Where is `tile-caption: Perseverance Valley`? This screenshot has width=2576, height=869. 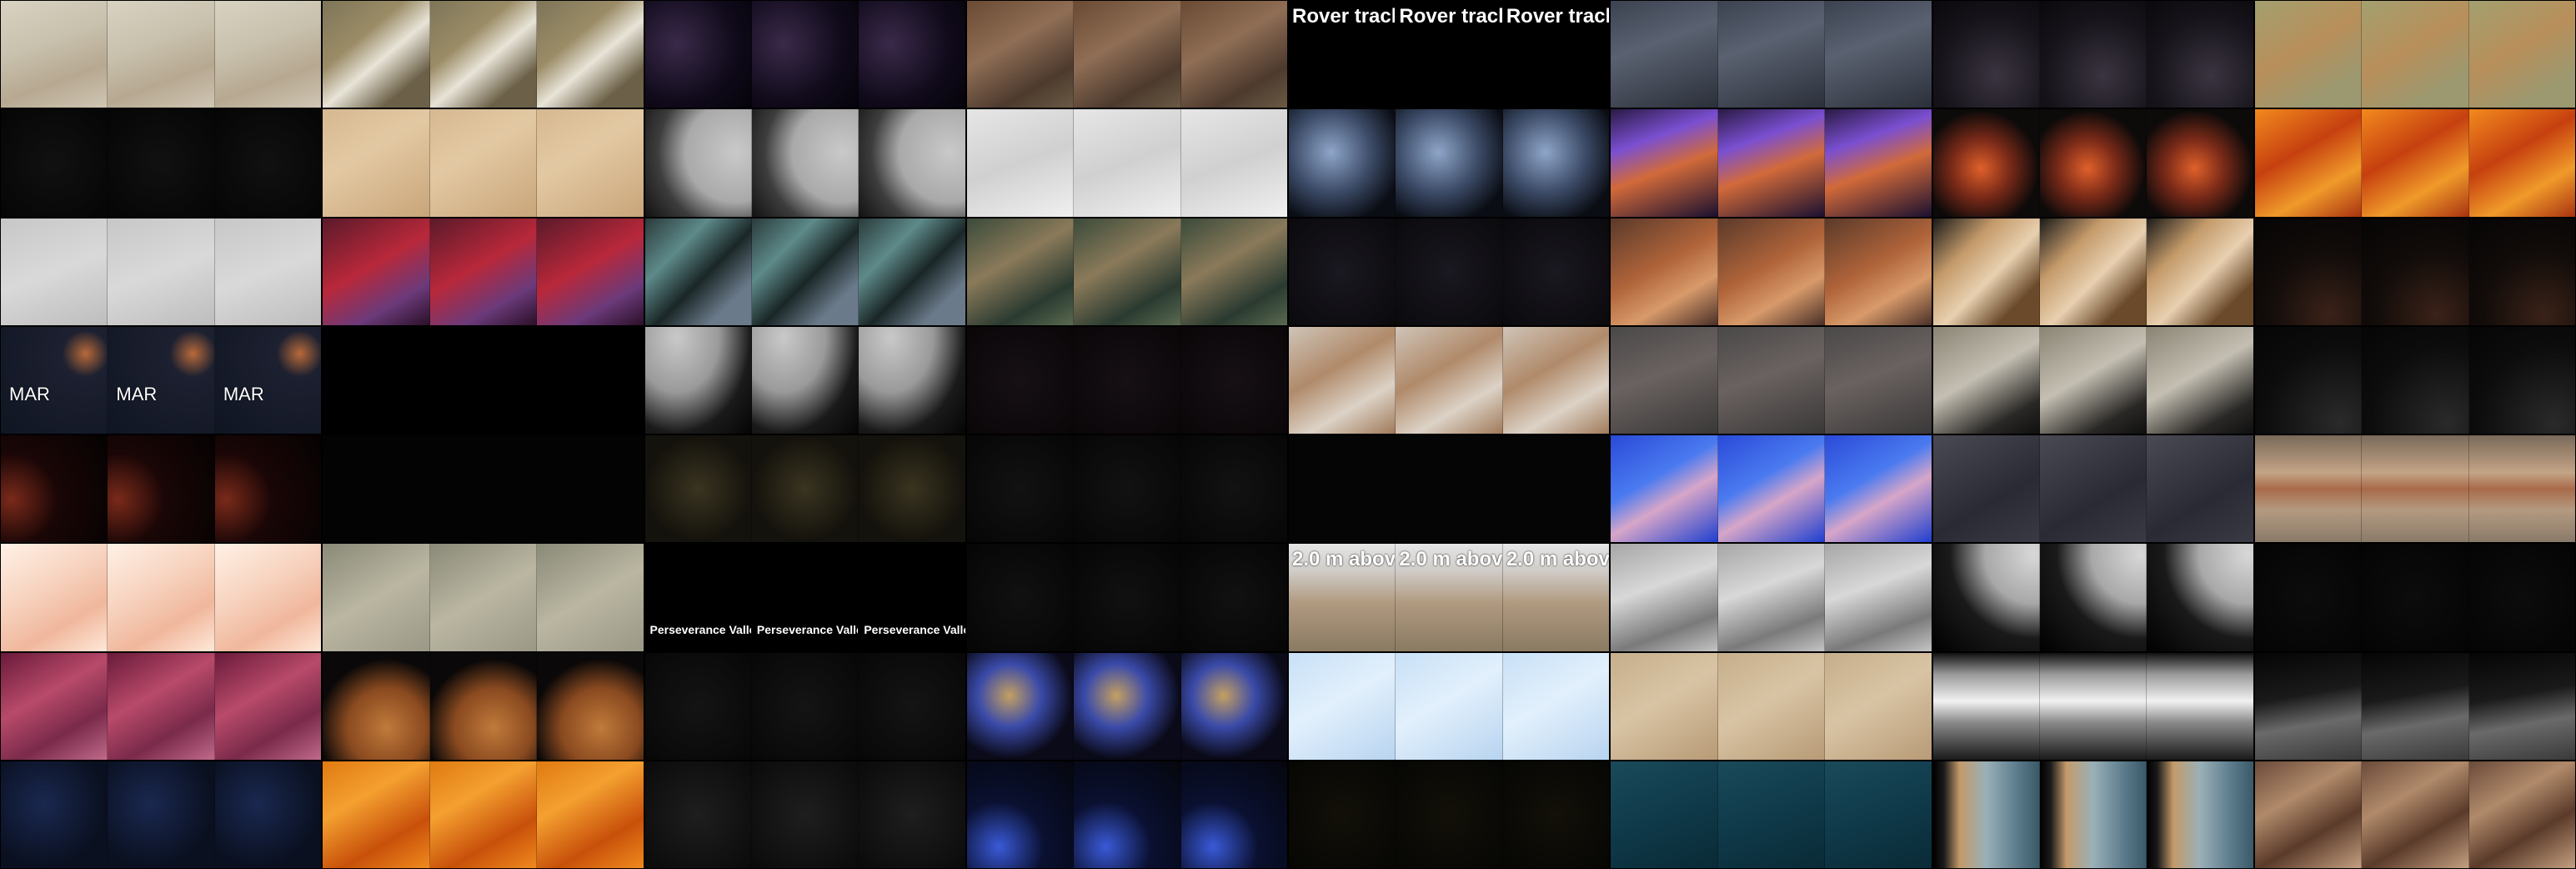
tile-caption: Perseverance Valley is located at coordinates (914, 629).